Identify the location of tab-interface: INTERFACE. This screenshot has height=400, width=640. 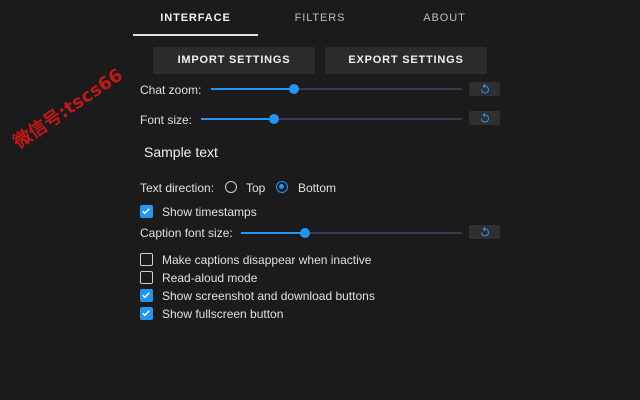
(195, 17).